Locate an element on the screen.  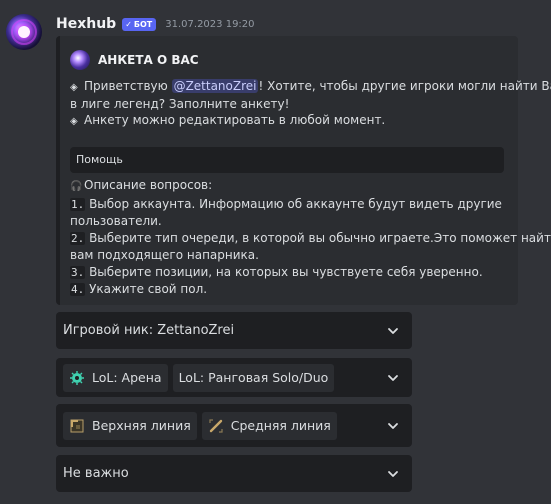
mid-lane-icon is located at coordinates (216, 426).